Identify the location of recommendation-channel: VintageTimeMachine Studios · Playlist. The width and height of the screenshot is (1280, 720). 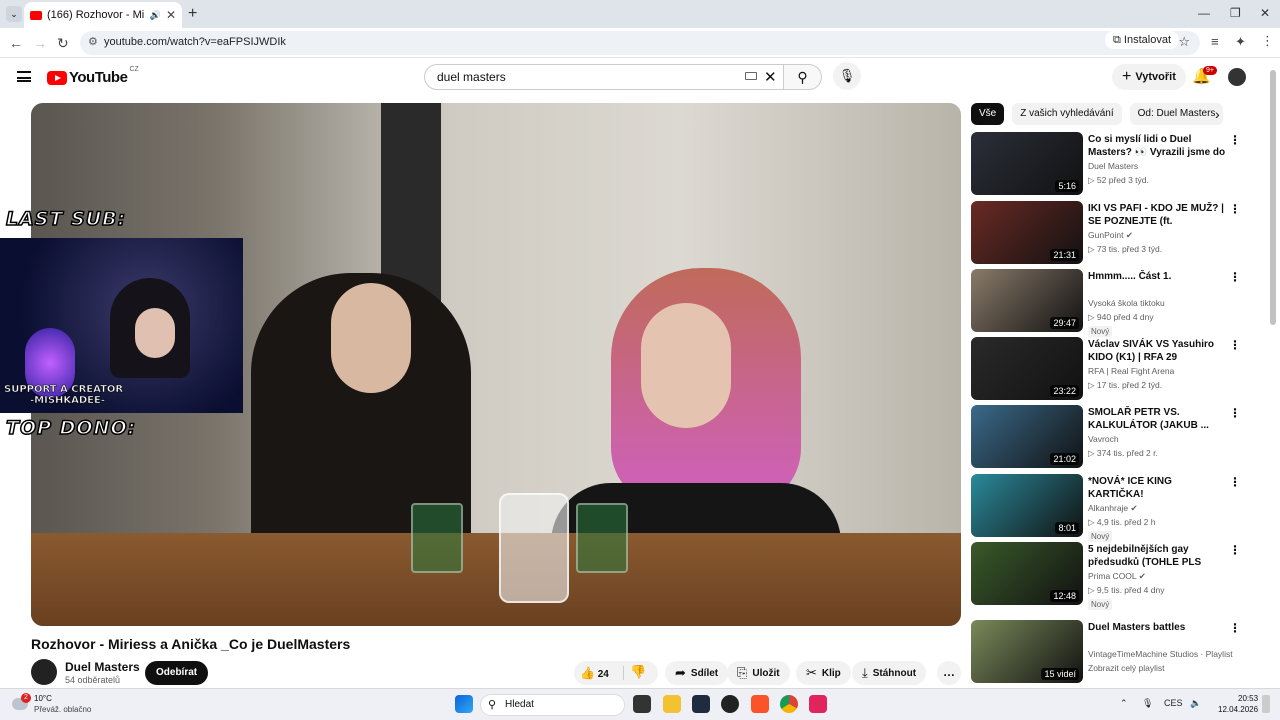
(1160, 654).